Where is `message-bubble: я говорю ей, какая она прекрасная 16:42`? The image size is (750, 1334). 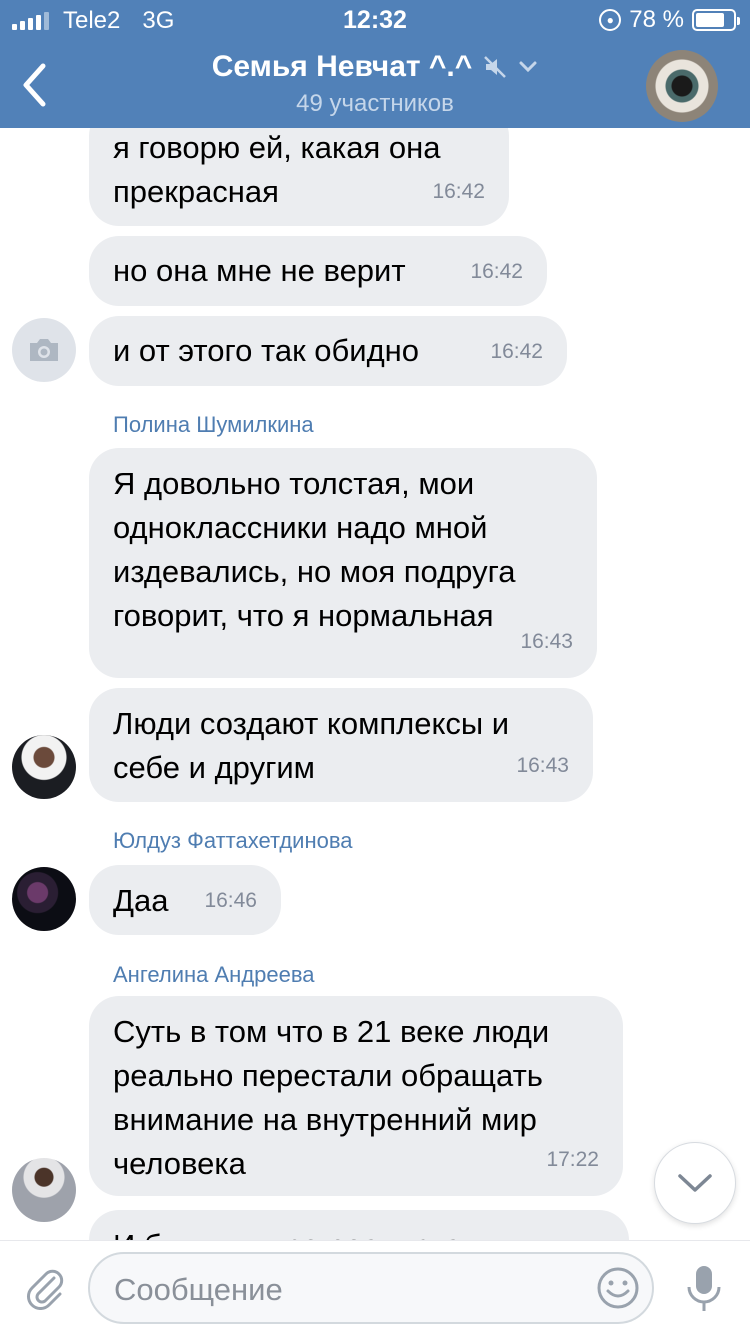
message-bubble: я говорю ей, какая она прекрасная 16:42 is located at coordinates (299, 177).